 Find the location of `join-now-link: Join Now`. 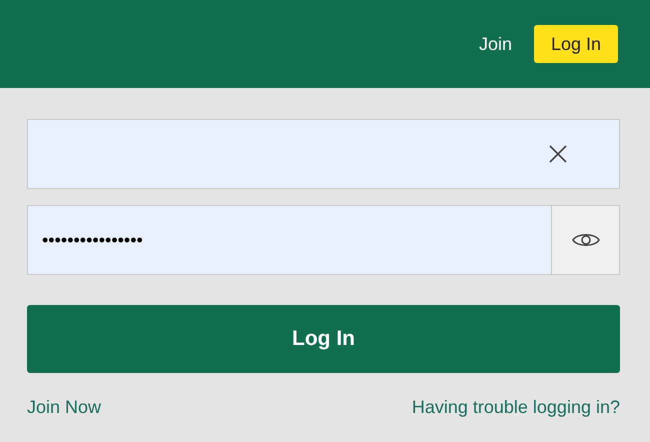

join-now-link: Join Now is located at coordinates (64, 407).